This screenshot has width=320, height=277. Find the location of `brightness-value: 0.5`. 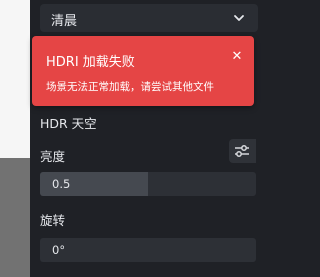

brightness-value: 0.5 is located at coordinates (61, 184).